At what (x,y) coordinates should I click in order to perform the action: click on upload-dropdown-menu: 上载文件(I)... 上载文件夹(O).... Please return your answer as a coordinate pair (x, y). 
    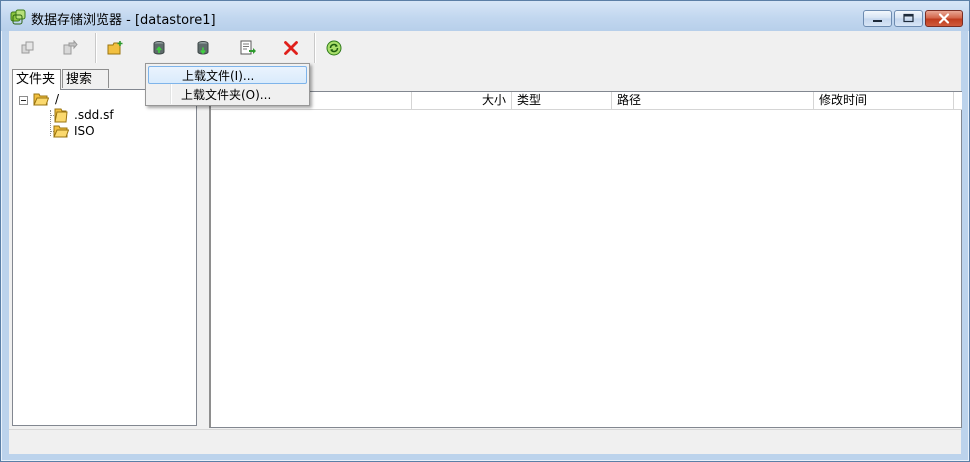
    Looking at the image, I should click on (227, 84).